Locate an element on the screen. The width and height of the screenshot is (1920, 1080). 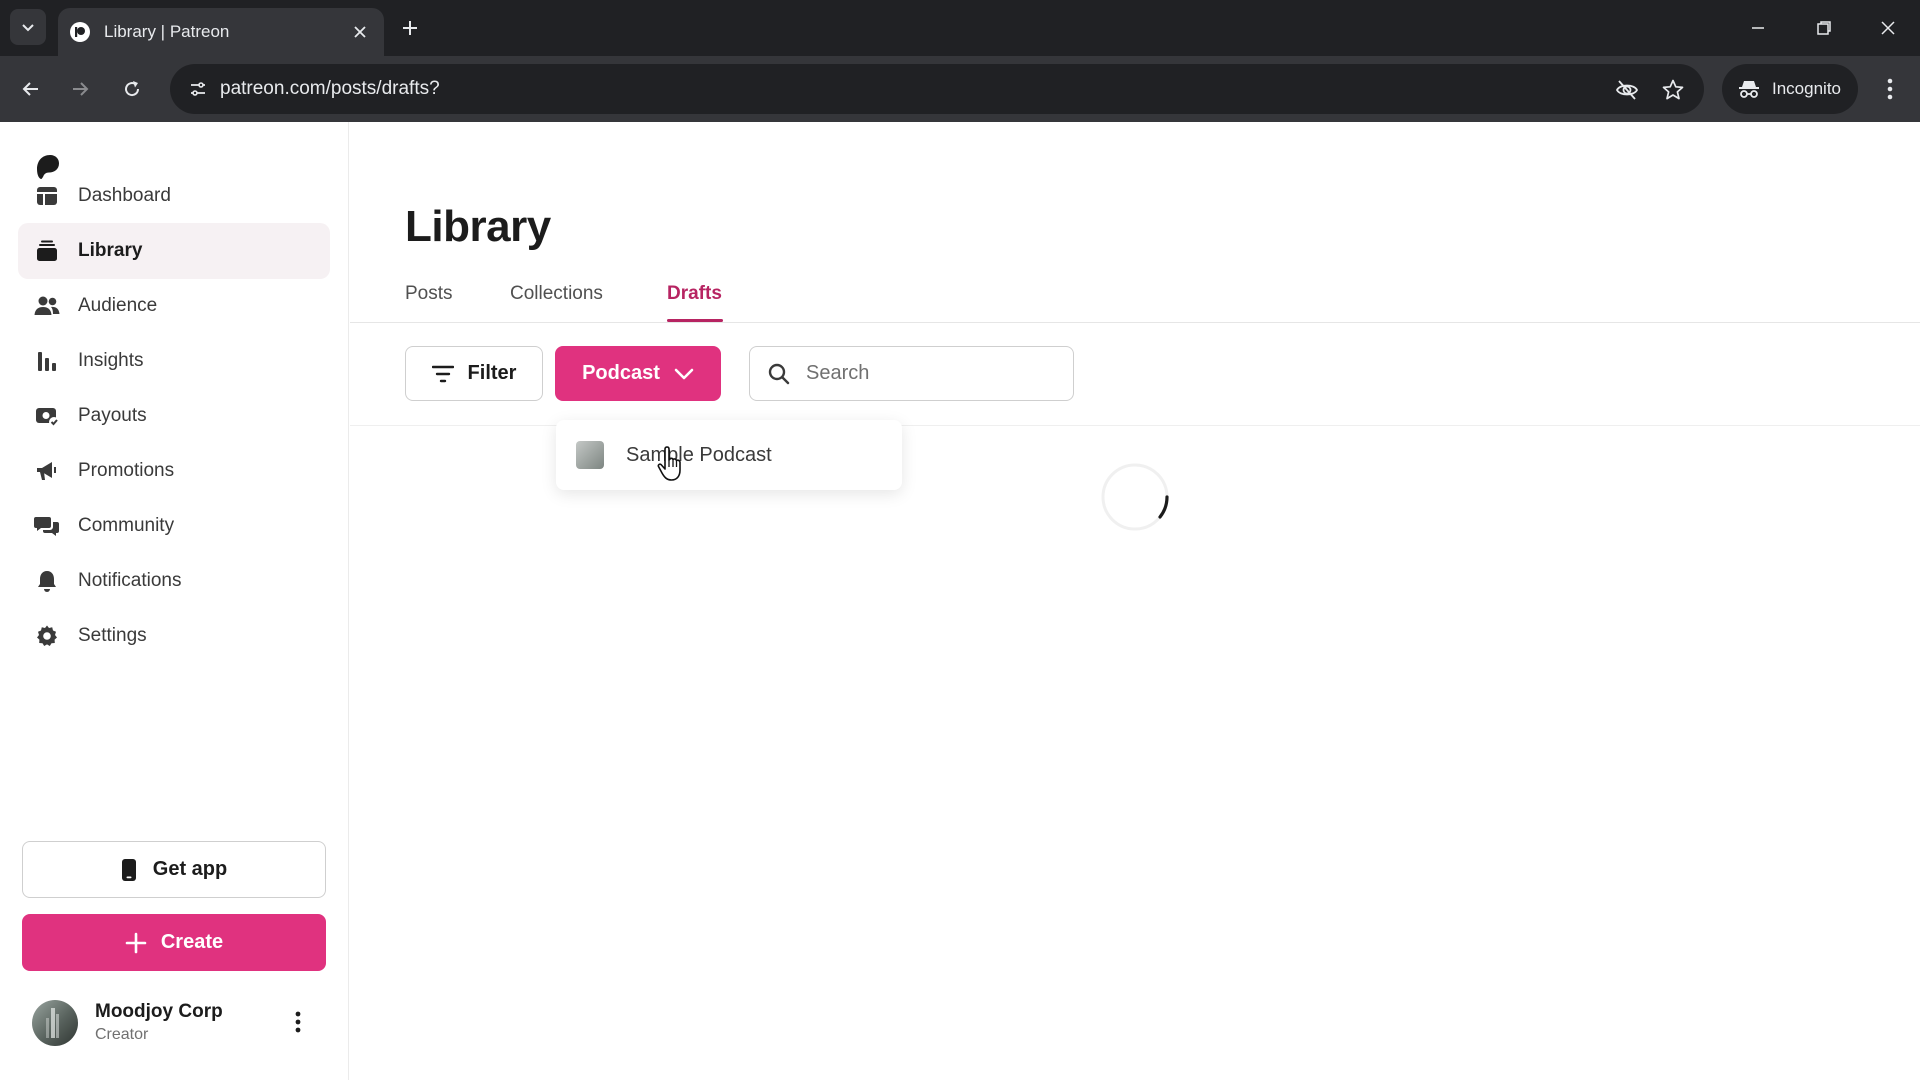
sidebar-item-community: Community is located at coordinates (174, 526).